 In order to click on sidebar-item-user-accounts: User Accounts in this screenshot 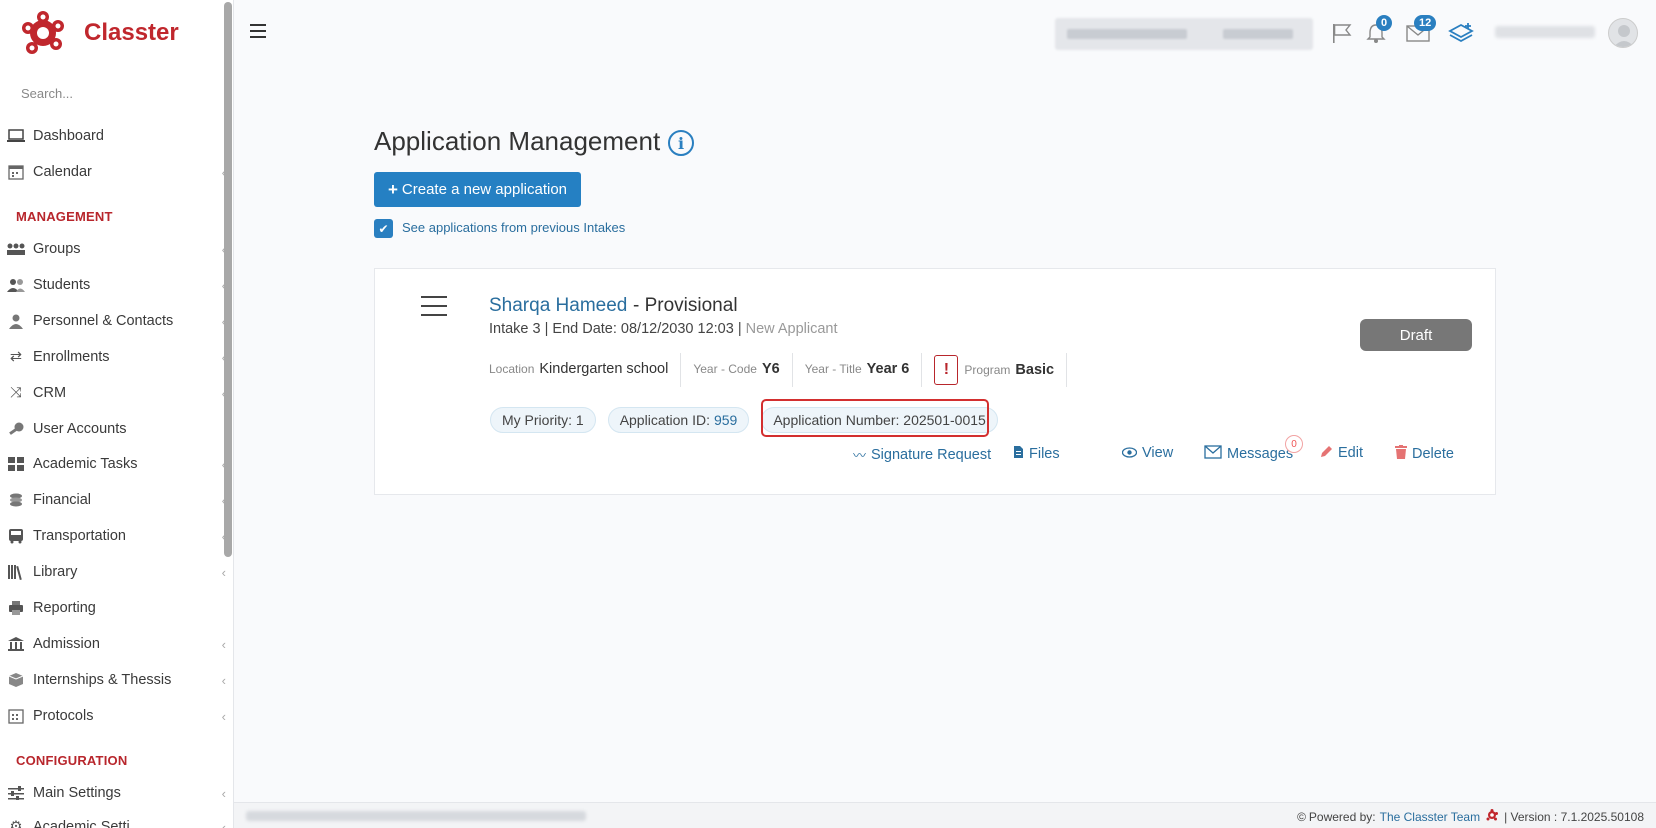, I will do `click(116, 429)`.